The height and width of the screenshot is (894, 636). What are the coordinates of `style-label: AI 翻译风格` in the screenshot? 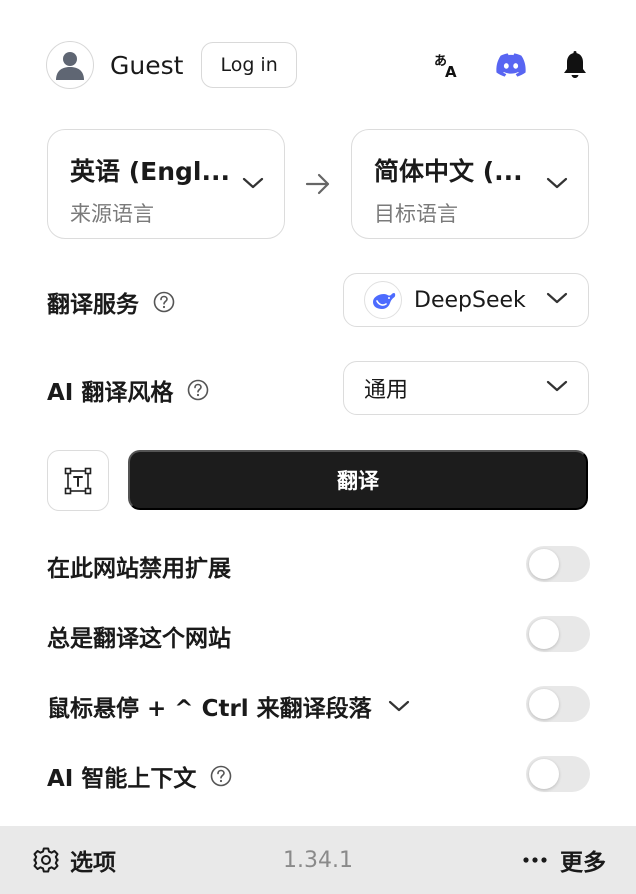 It's located at (110, 393).